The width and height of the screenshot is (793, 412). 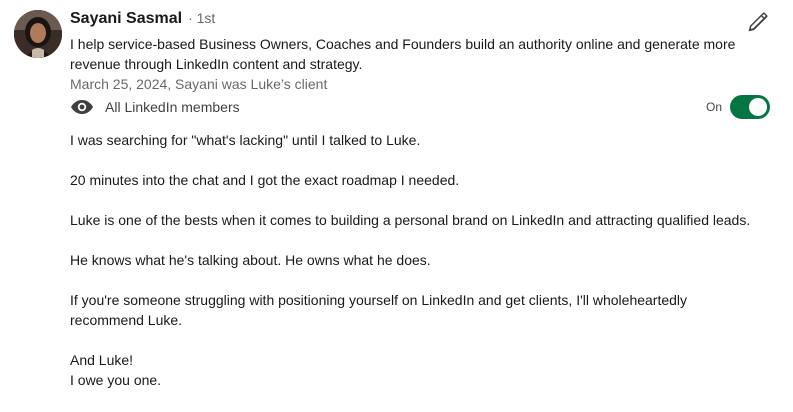 What do you see at coordinates (172, 107) in the screenshot?
I see `visibility-label: All LinkedIn members` at bounding box center [172, 107].